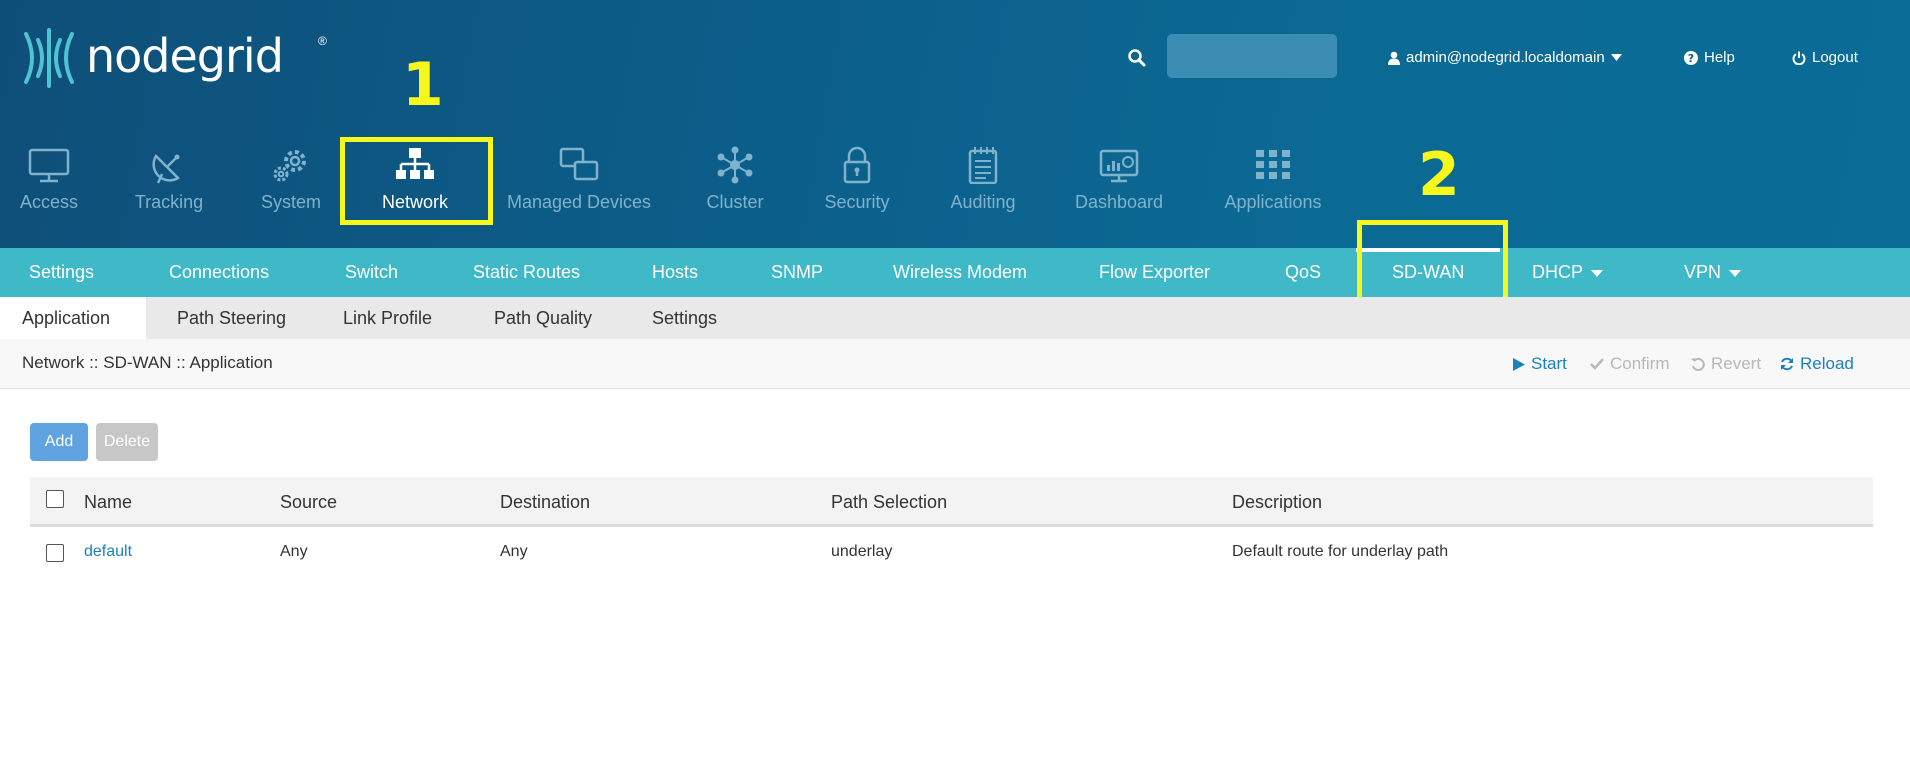 This screenshot has width=1910, height=759. What do you see at coordinates (1273, 202) in the screenshot?
I see `nav-label: Applications` at bounding box center [1273, 202].